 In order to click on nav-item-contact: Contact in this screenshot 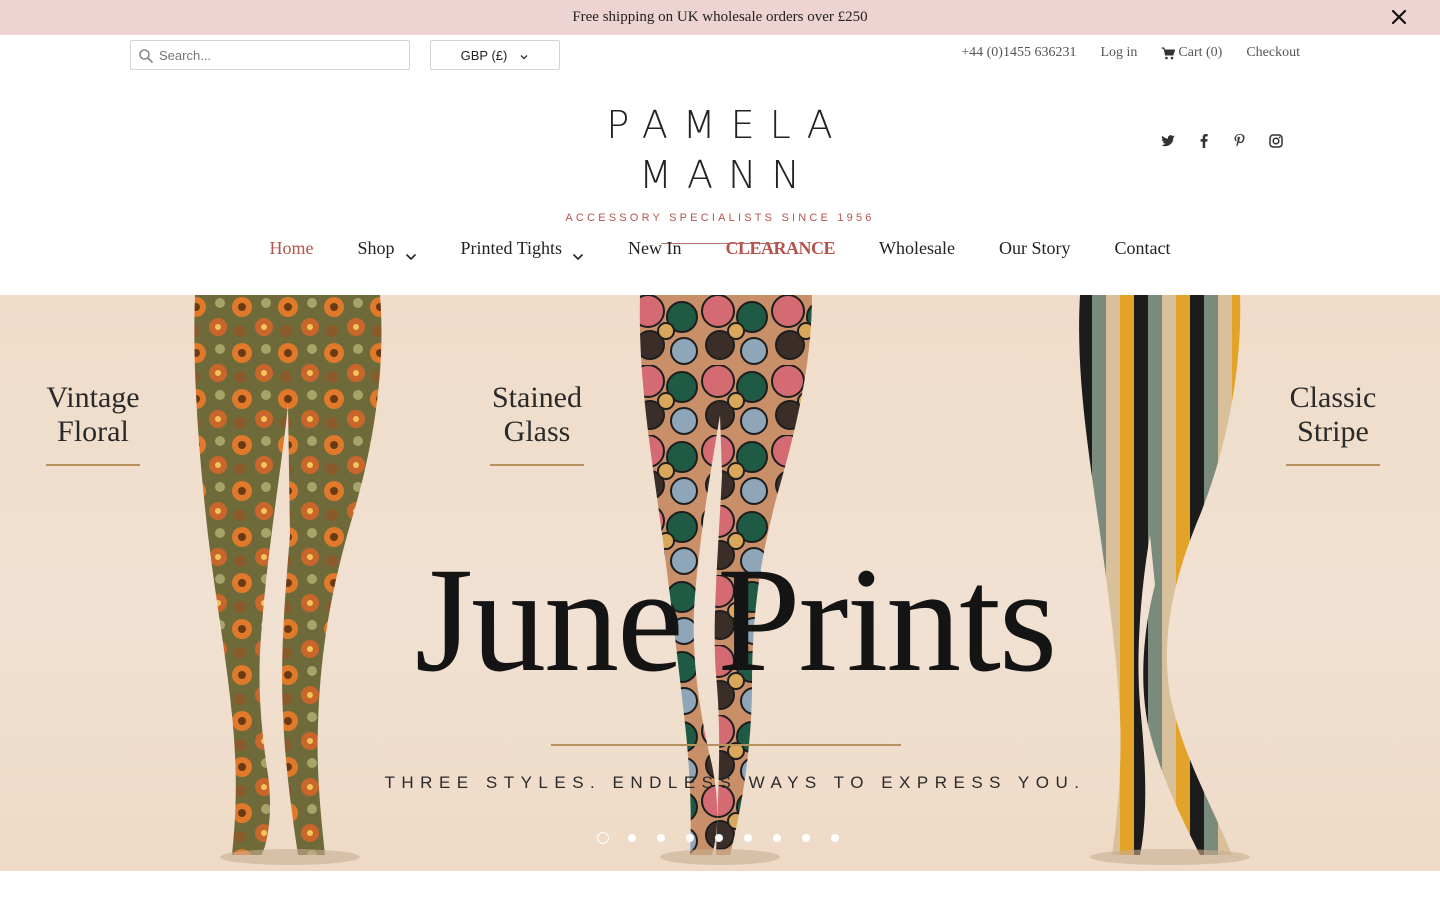, I will do `click(1143, 248)`.